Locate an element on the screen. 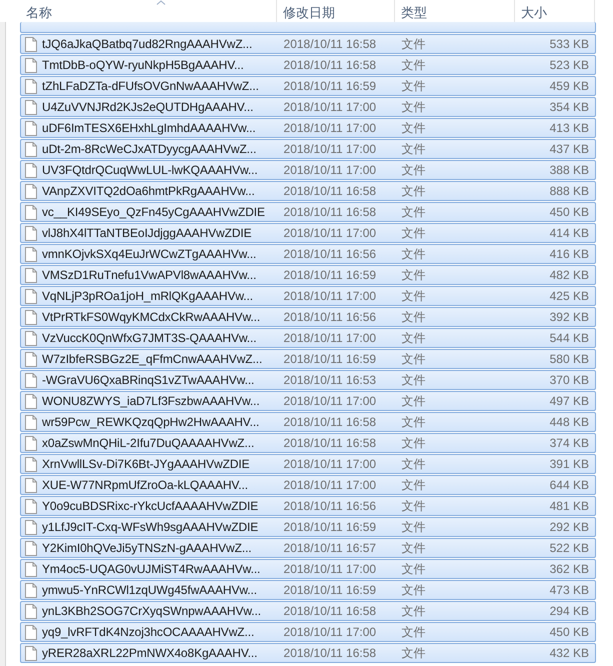 Image resolution: width=613 pixels, height=666 pixels. file-row: UV3FQtdrQCuqWwLUL-lwKQAAAHVw... 2018/10/11 17:00 文件 388 KB is located at coordinates (308, 170).